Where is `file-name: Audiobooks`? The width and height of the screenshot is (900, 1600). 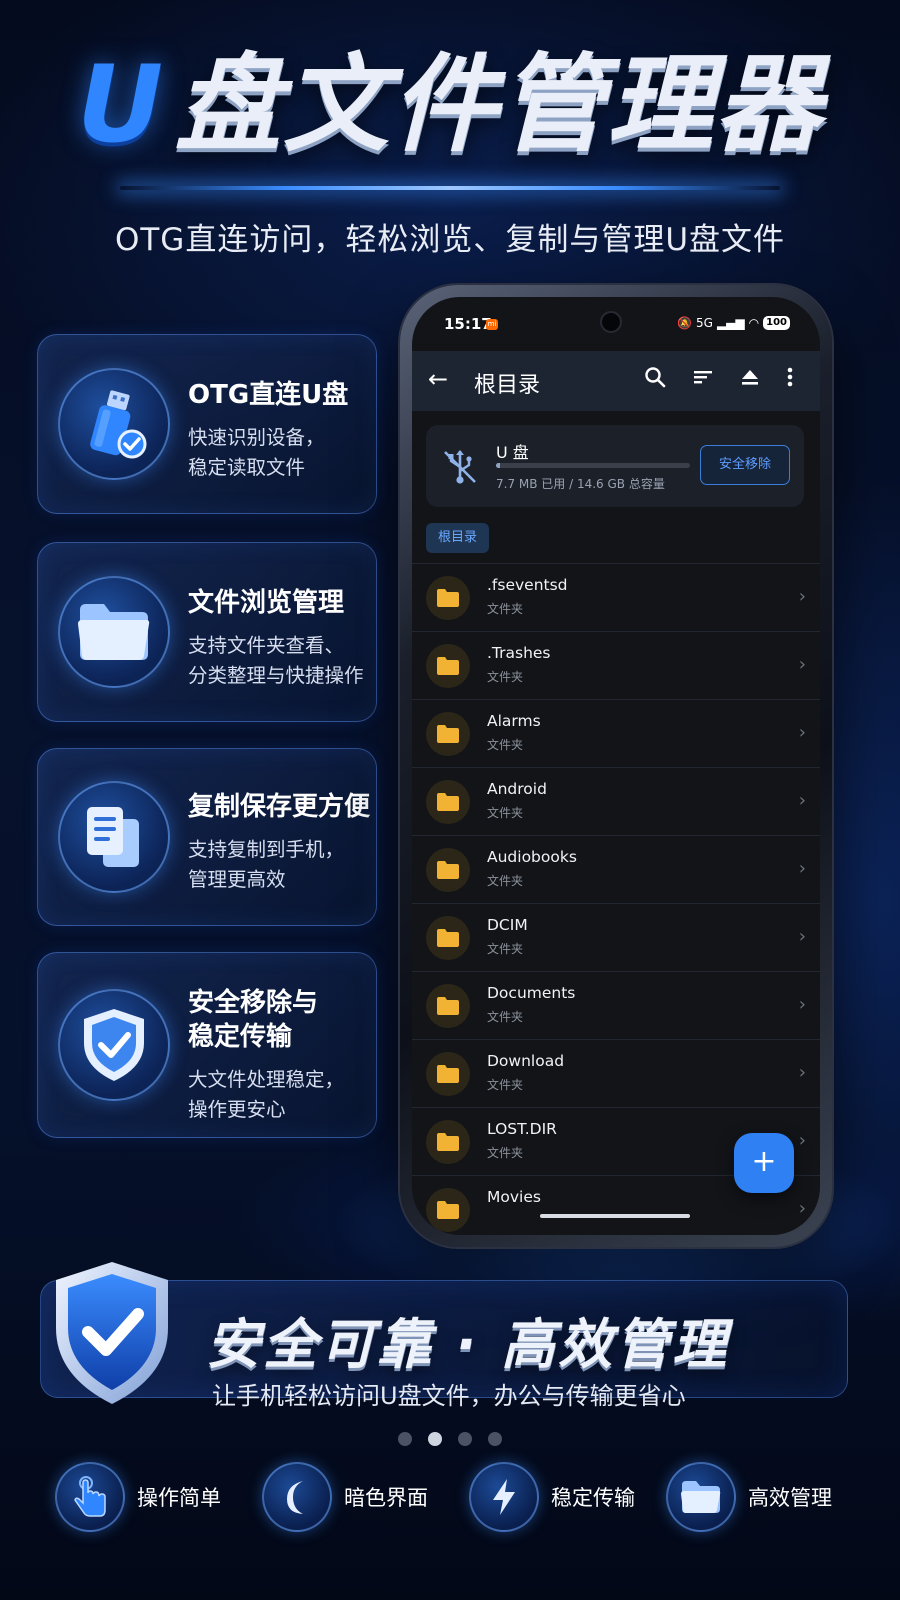
file-name: Audiobooks is located at coordinates (532, 857).